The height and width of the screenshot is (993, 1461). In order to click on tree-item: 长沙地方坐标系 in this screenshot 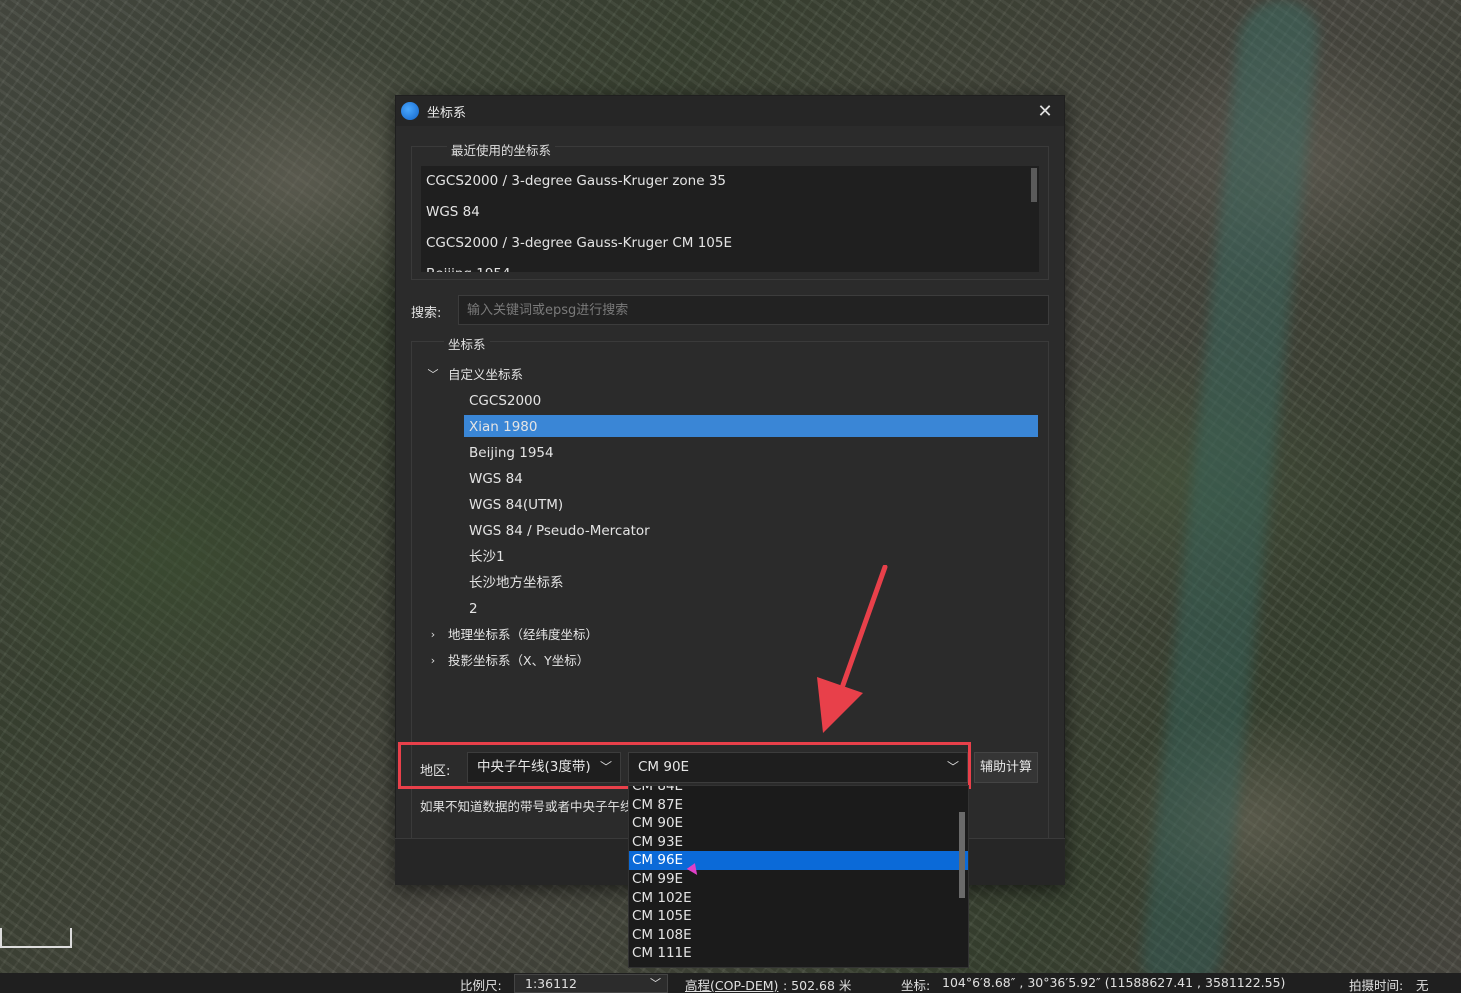, I will do `click(731, 583)`.